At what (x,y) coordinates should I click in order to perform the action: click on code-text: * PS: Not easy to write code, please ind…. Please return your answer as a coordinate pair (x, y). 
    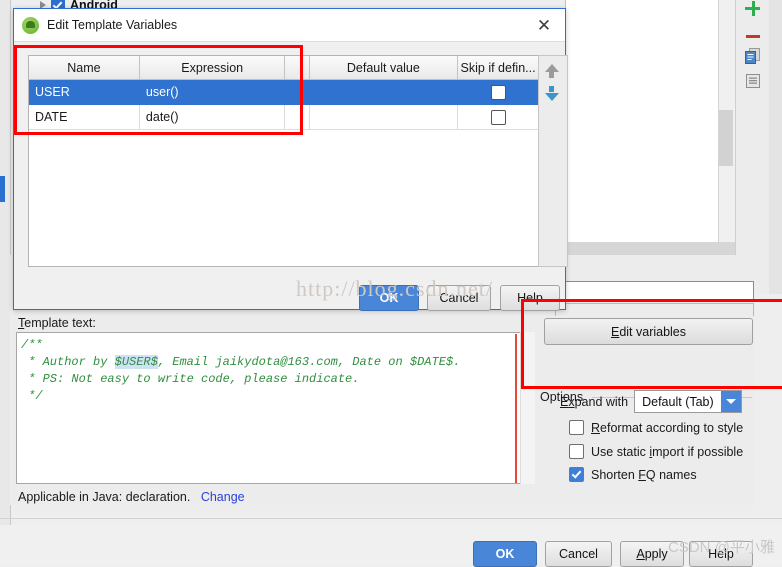
    Looking at the image, I should click on (190, 379).